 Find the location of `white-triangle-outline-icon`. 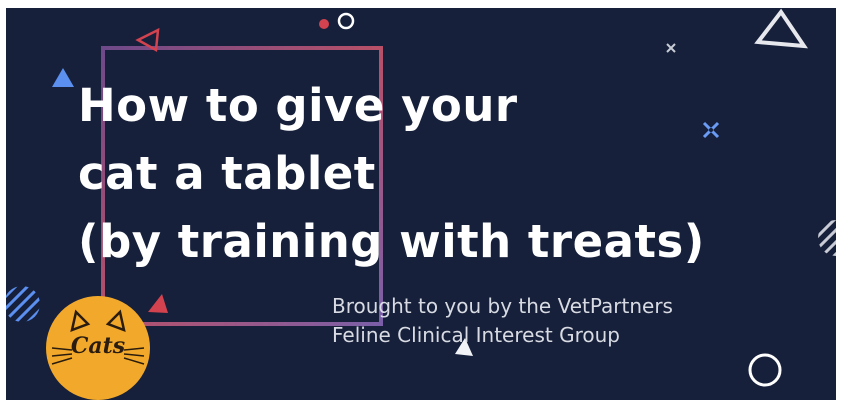

white-triangle-outline-icon is located at coordinates (781, 28).